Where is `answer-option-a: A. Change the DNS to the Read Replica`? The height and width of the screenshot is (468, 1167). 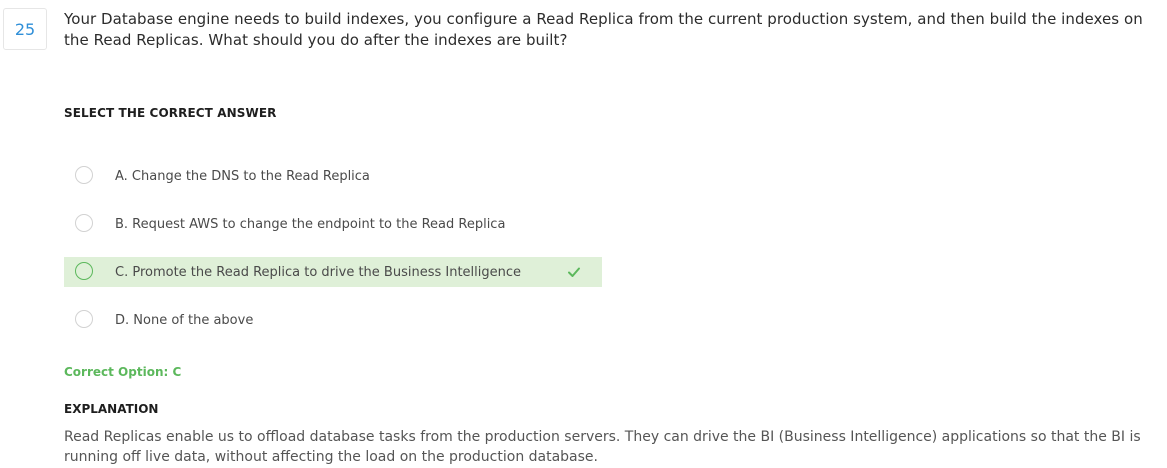 answer-option-a: A. Change the DNS to the Read Replica is located at coordinates (333, 176).